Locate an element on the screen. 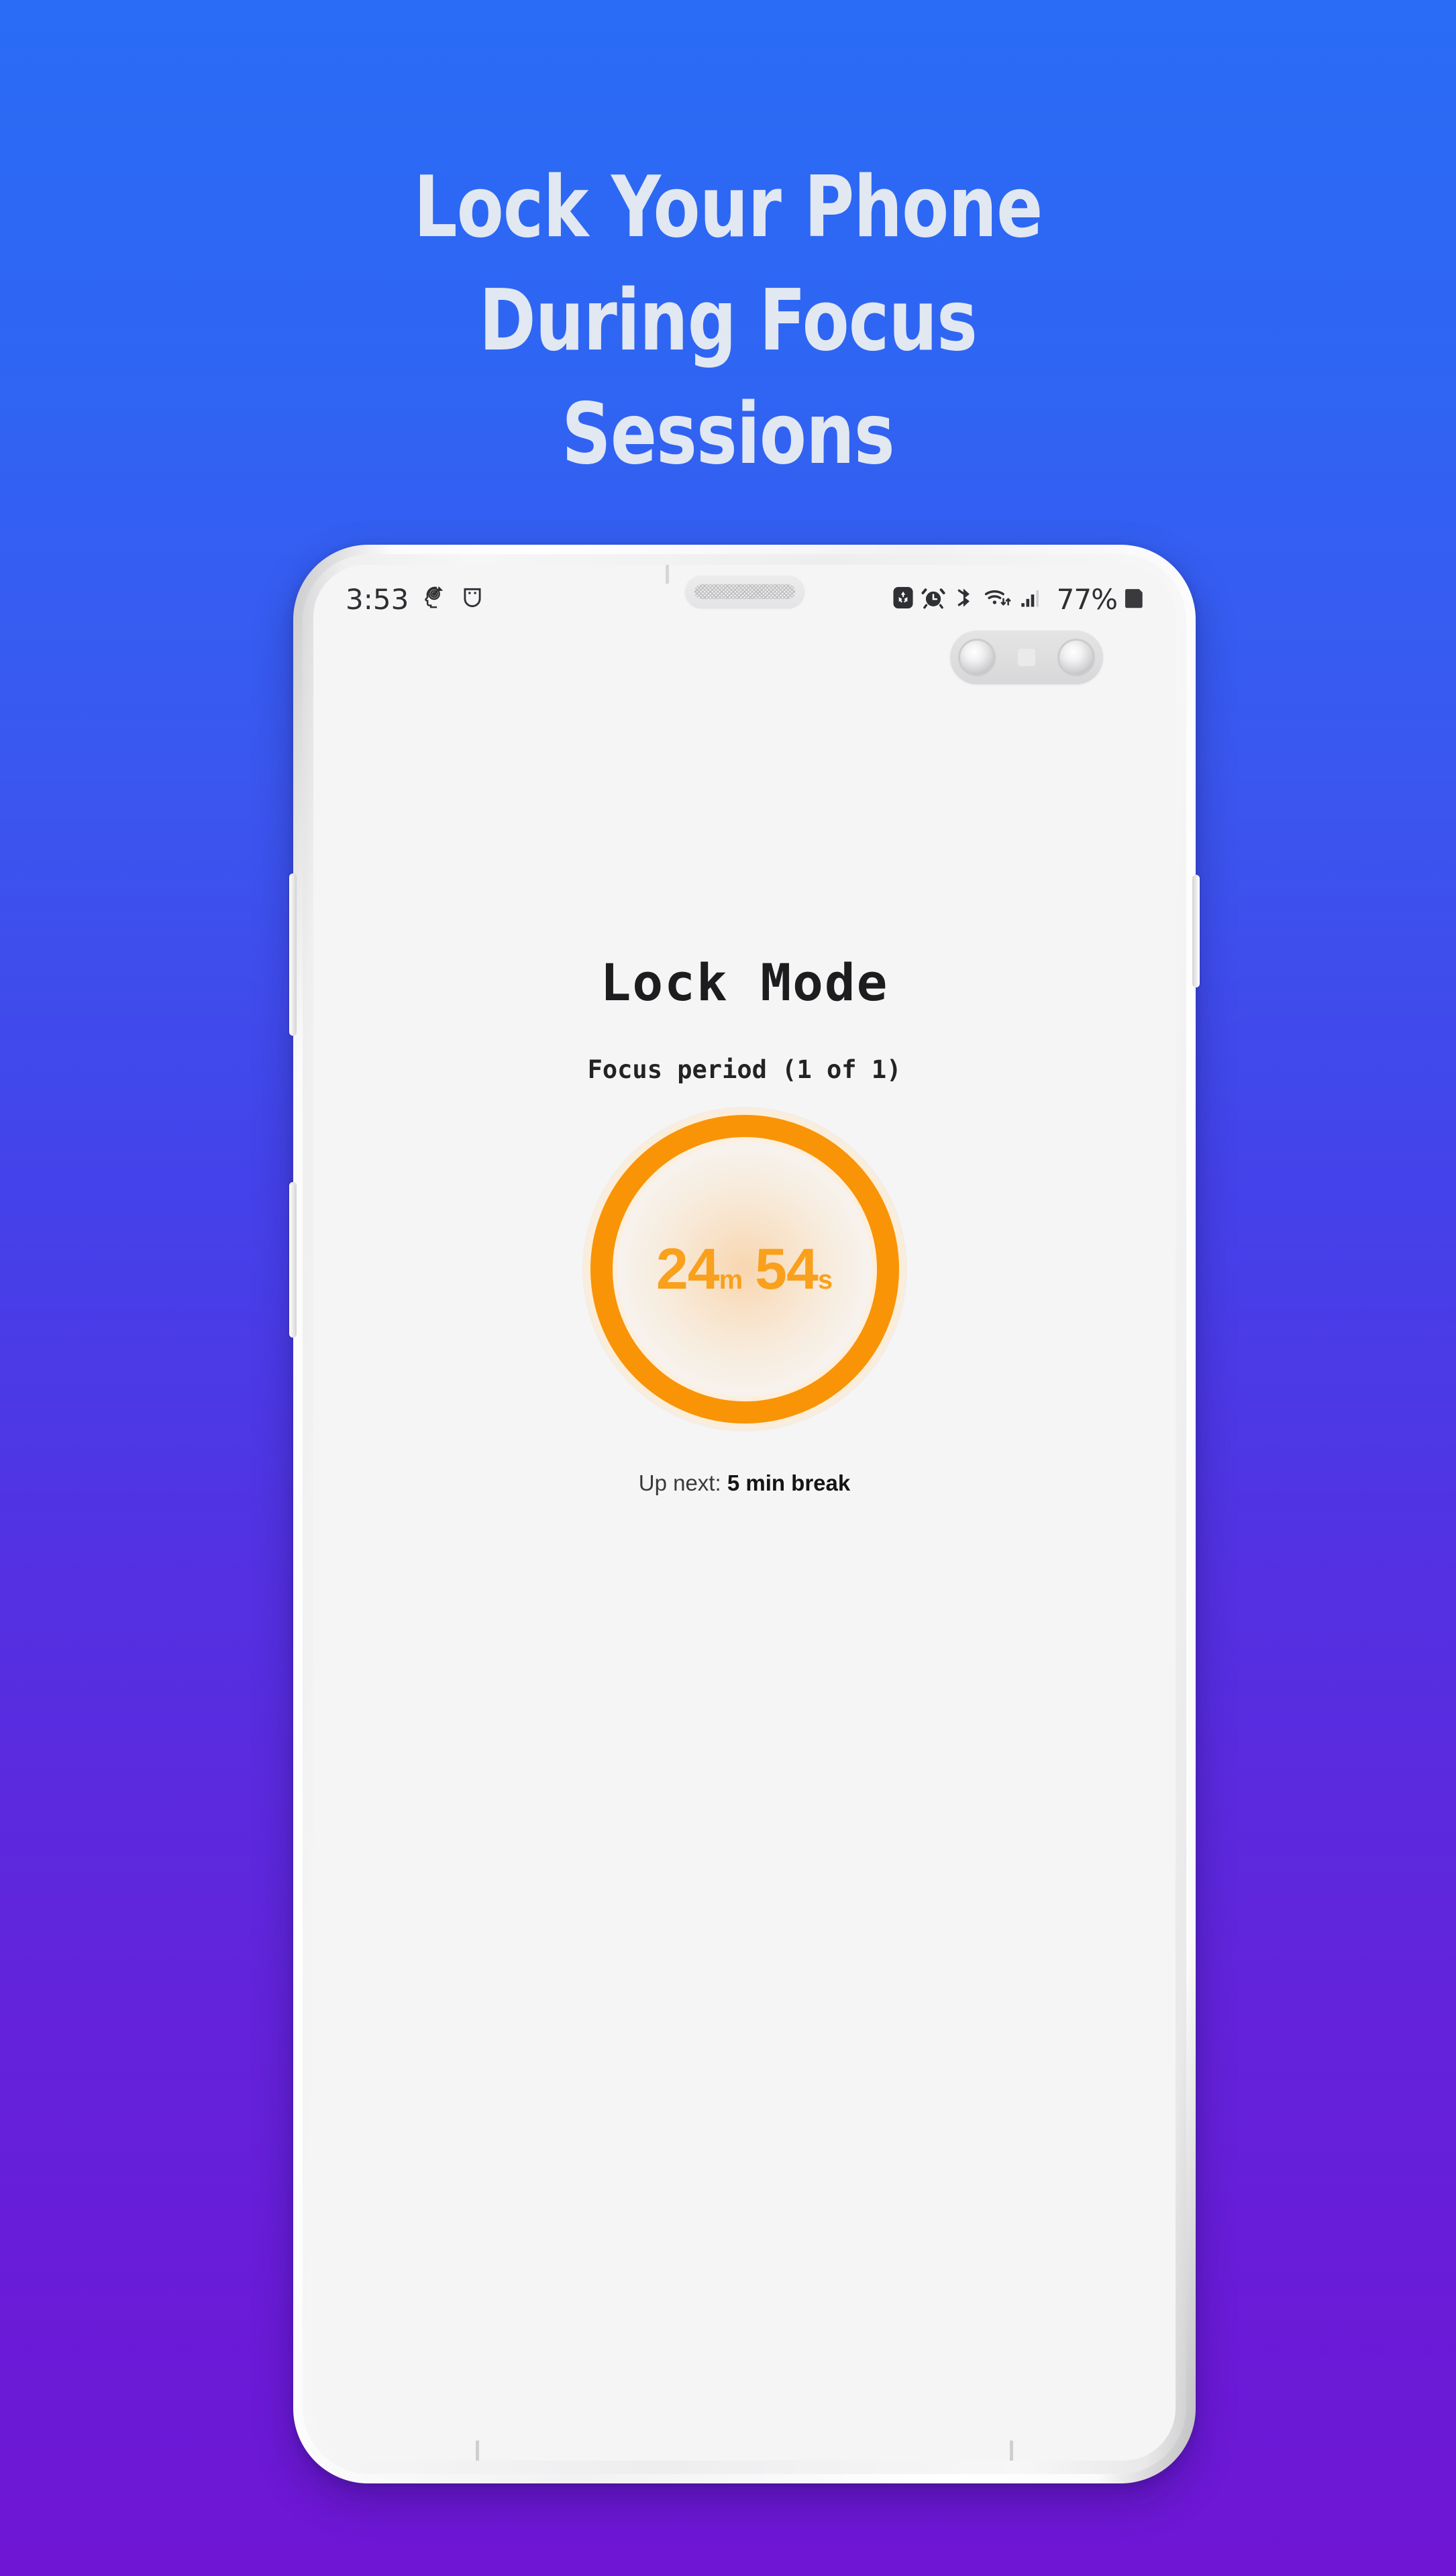  bluetooth-icon is located at coordinates (965, 599).